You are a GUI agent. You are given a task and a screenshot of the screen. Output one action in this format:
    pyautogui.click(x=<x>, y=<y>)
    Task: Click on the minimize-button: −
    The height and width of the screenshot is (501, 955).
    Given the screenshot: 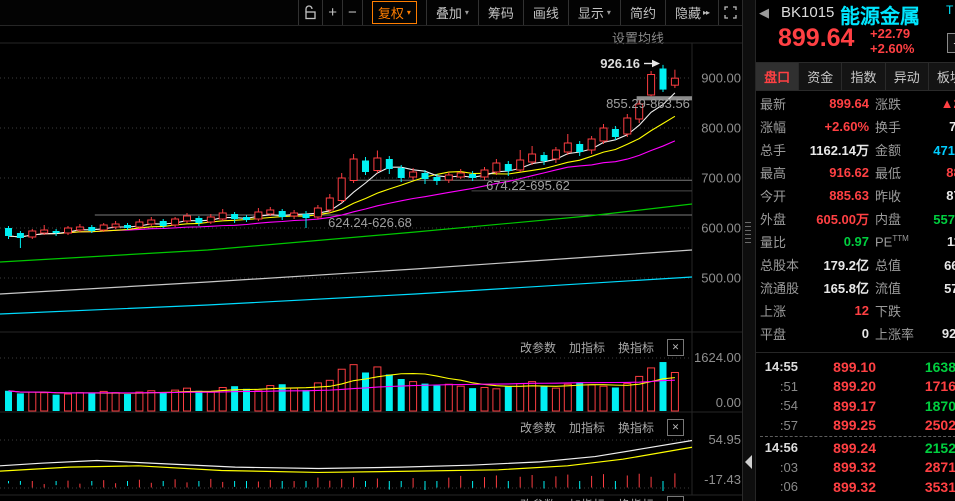 What is the action you would take?
    pyautogui.click(x=951, y=43)
    